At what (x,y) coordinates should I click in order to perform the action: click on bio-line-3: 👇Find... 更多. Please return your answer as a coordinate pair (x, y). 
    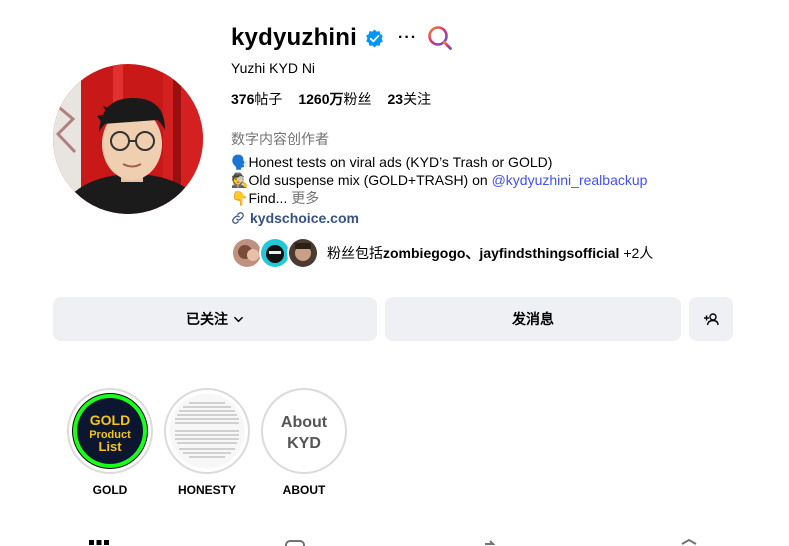
    Looking at the image, I should click on (491, 198).